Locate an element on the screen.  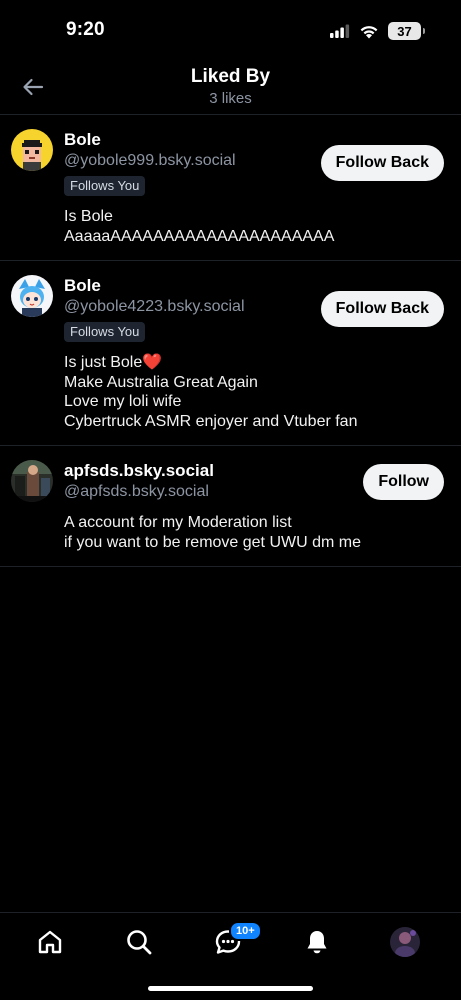
tab-notifications is located at coordinates (317, 942).